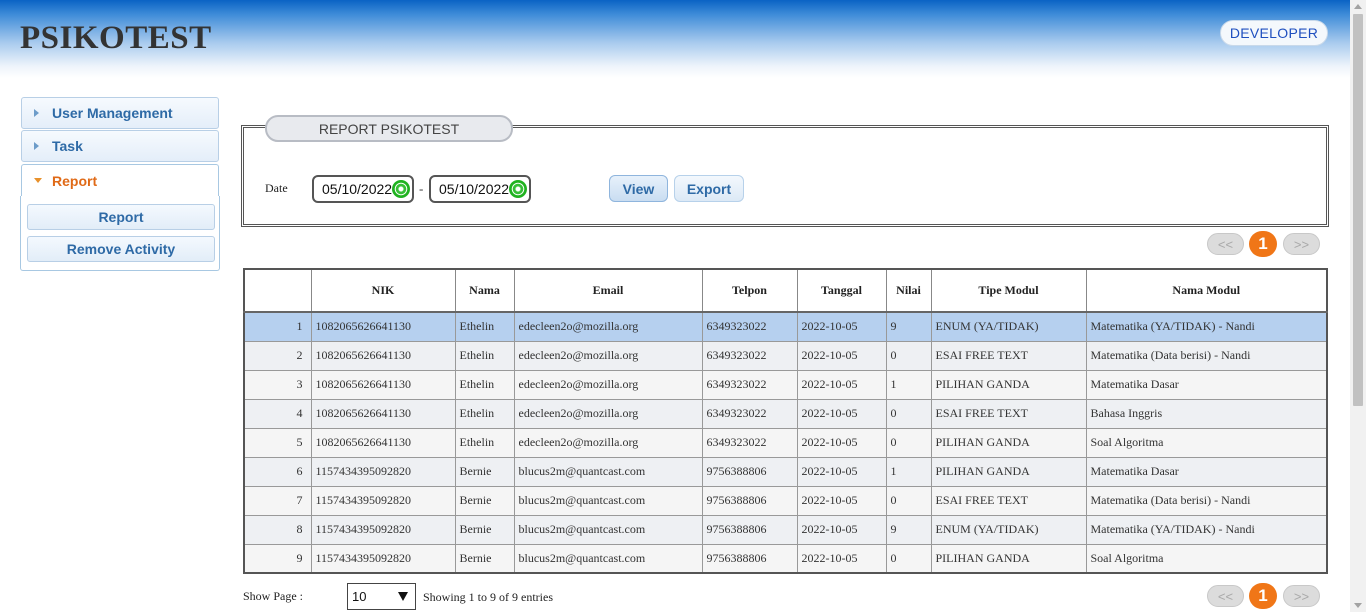 This screenshot has height=612, width=1366. What do you see at coordinates (709, 188) in the screenshot?
I see `export-button: Export` at bounding box center [709, 188].